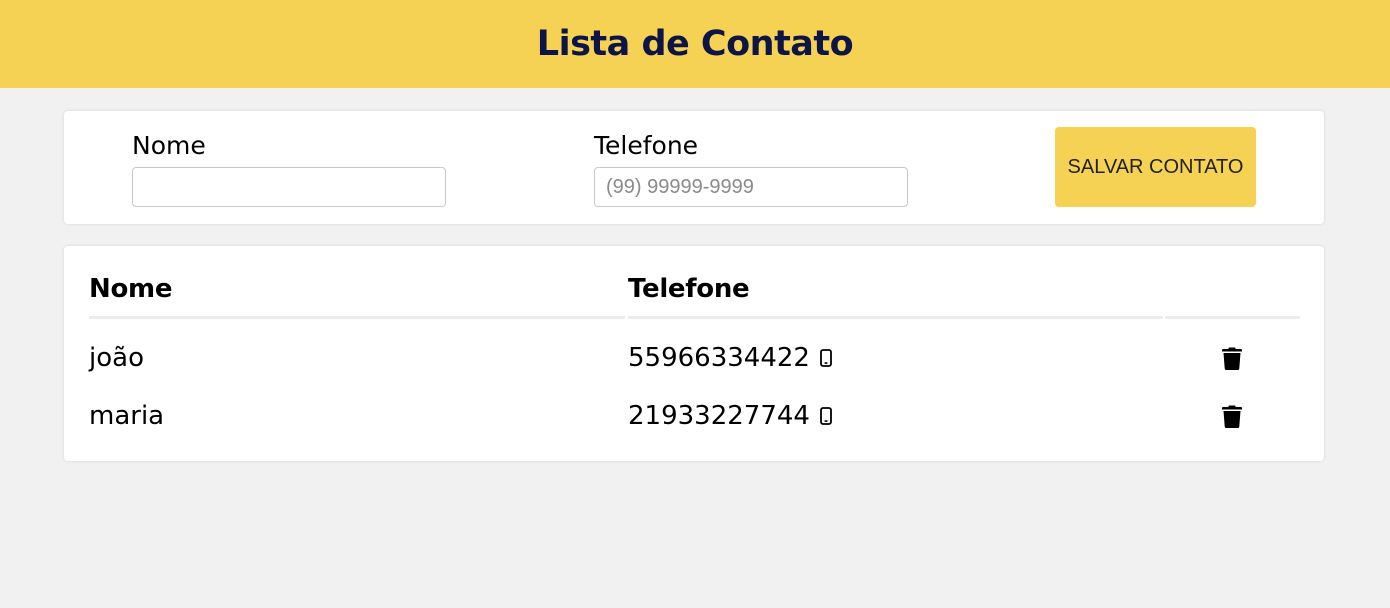  I want to click on contact-telefone-cell: 21933227744, so click(730, 416).